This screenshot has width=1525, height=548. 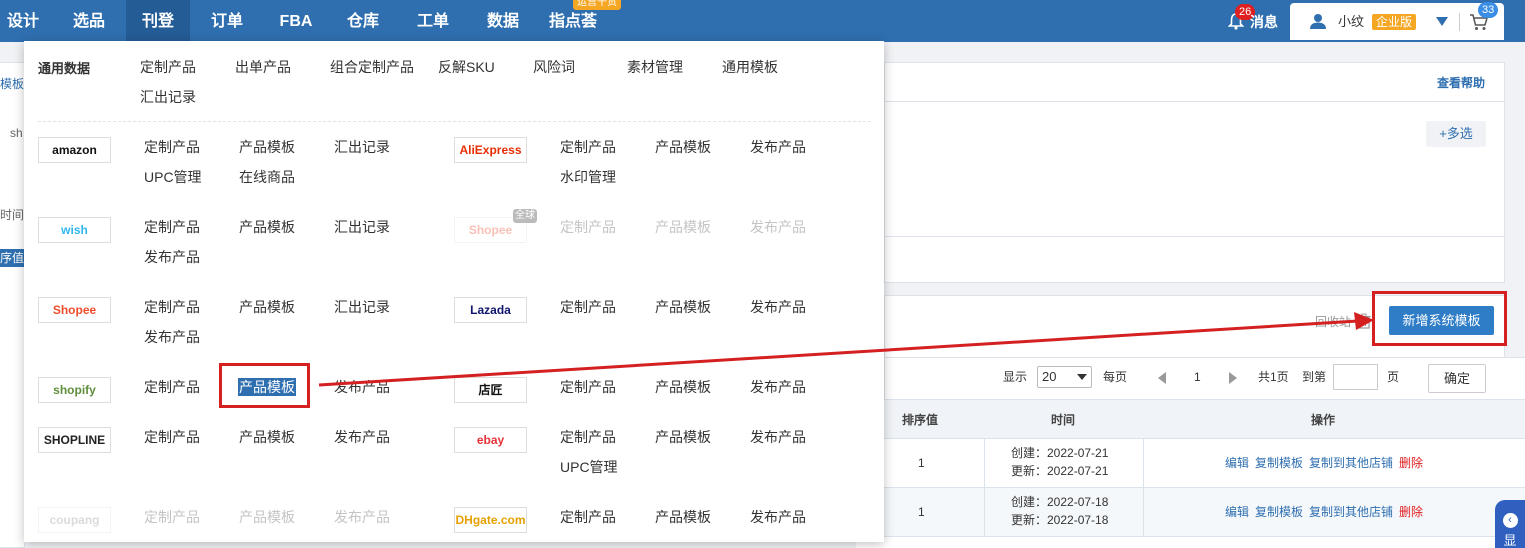 What do you see at coordinates (554, 67) in the screenshot?
I see `common-link-4: 风险词` at bounding box center [554, 67].